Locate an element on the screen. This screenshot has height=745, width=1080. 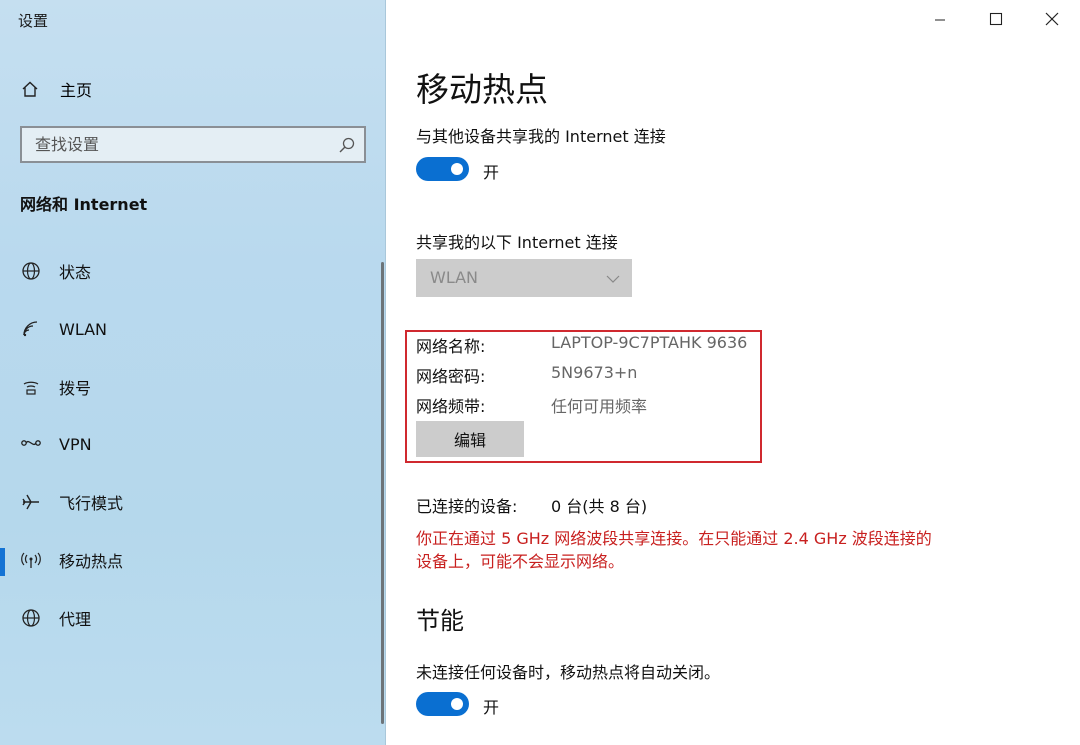
share-from-value: WLAN is located at coordinates (454, 277).